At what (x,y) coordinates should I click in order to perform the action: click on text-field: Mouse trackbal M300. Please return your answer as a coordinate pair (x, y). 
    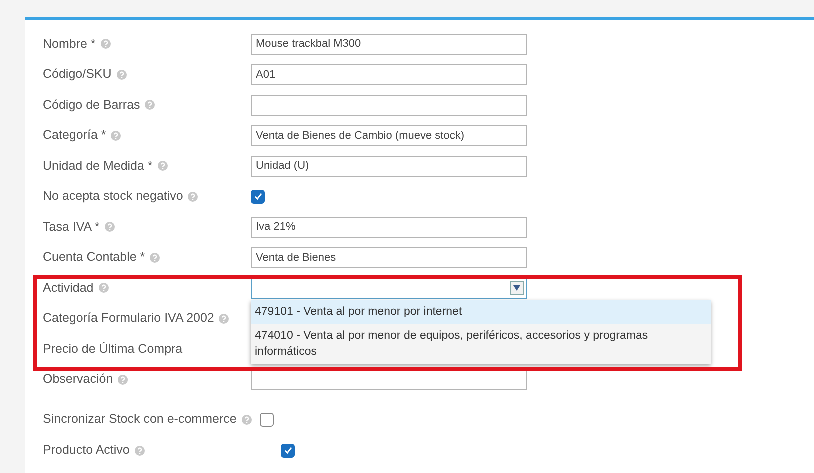
    Looking at the image, I should click on (389, 44).